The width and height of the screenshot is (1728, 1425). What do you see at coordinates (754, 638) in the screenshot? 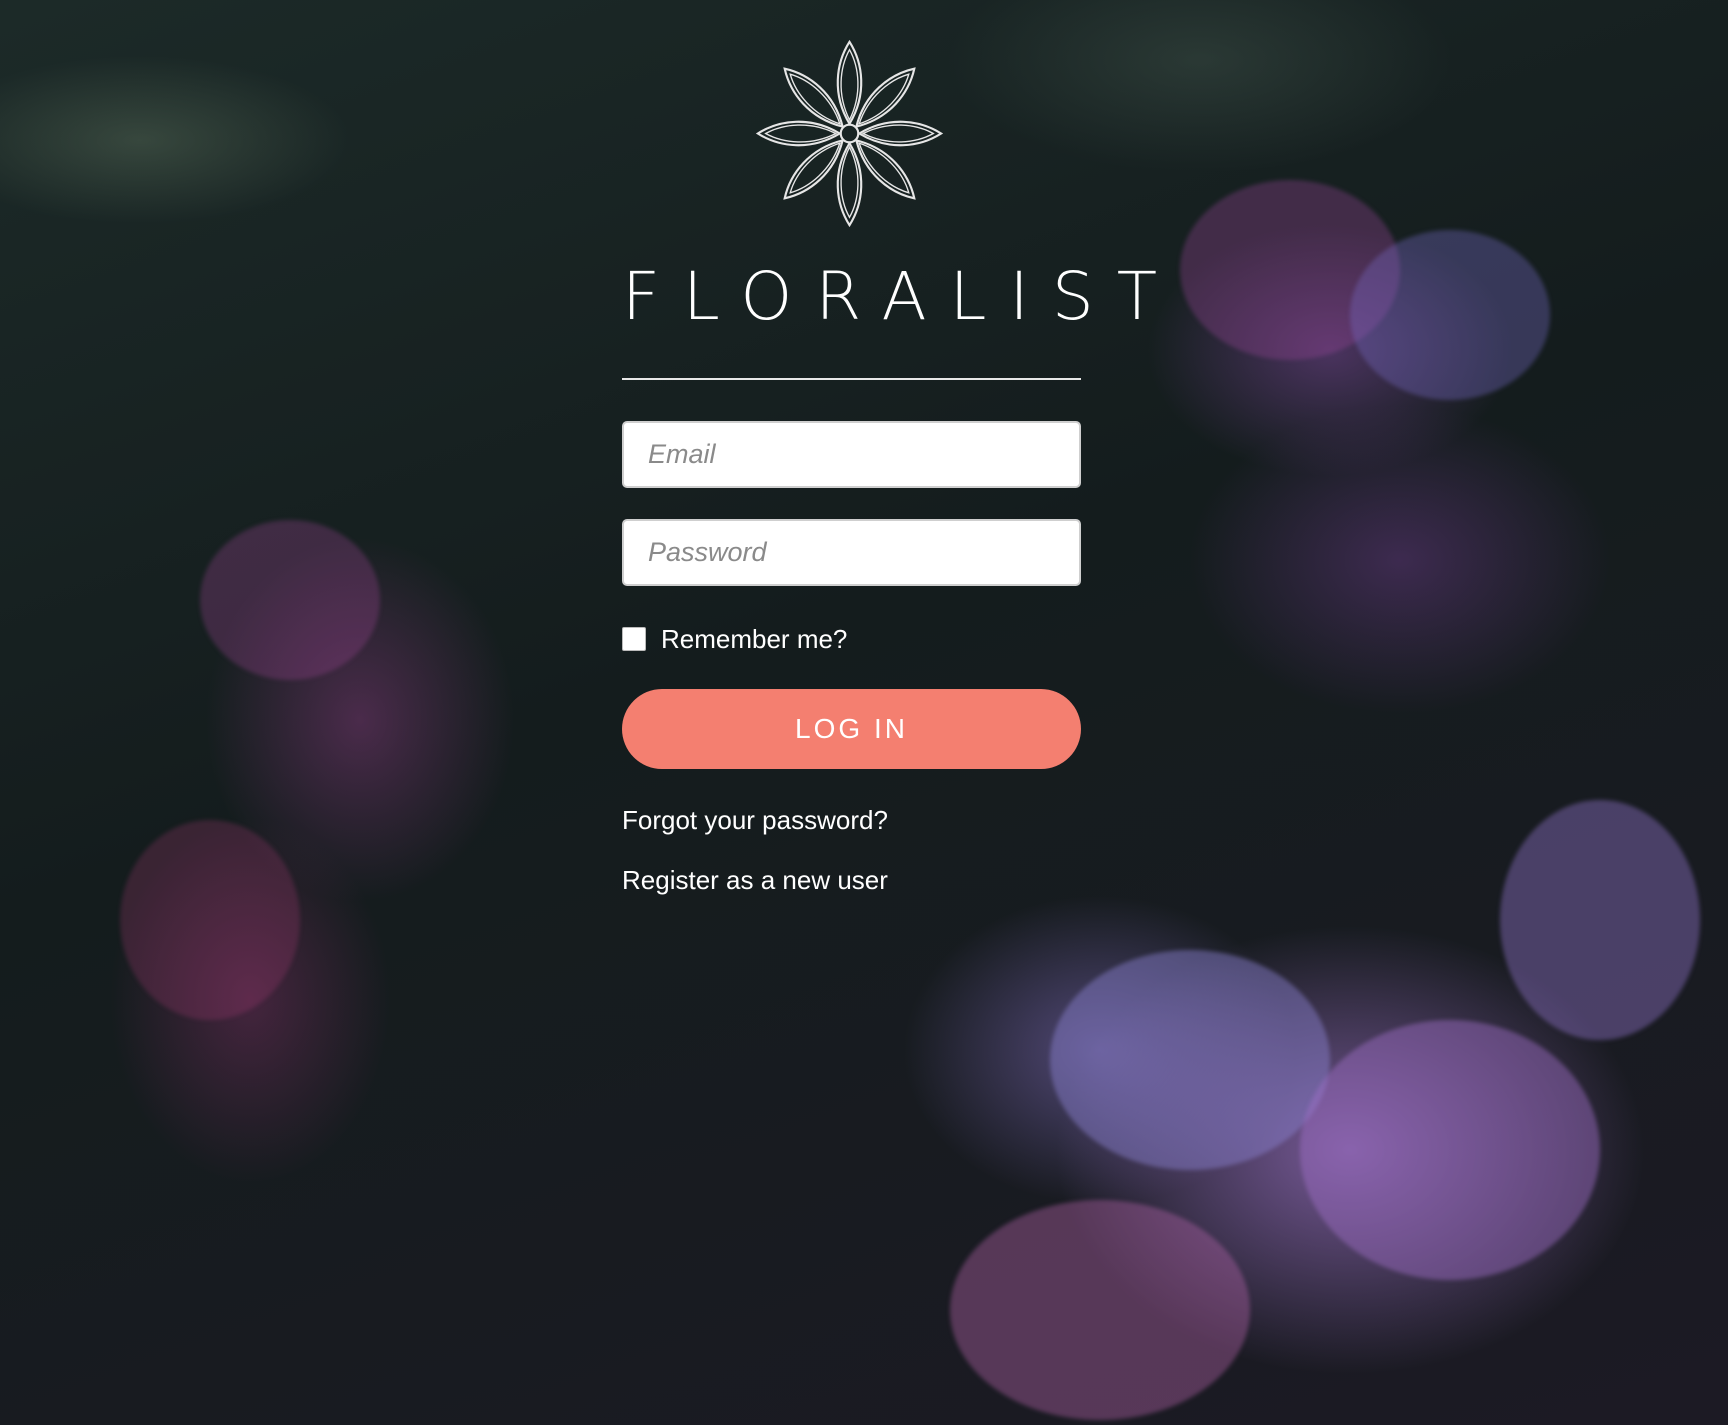
I see `remember-me-label: Remember me?` at bounding box center [754, 638].